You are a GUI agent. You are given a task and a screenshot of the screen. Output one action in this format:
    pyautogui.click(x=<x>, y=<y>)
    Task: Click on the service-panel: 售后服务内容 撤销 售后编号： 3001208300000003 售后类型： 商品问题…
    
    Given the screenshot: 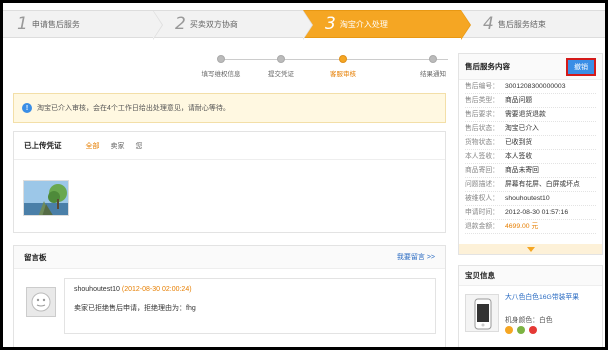 What is the action you would take?
    pyautogui.click(x=530, y=154)
    